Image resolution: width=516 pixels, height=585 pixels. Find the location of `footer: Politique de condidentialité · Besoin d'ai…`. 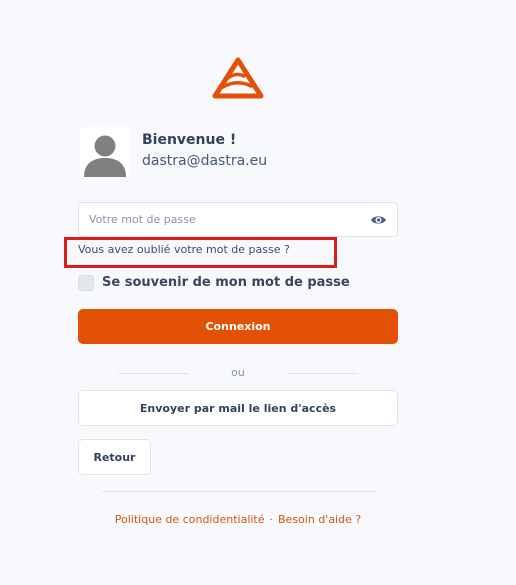

footer: Politique de condidentialité · Besoin d'ai… is located at coordinates (238, 519).